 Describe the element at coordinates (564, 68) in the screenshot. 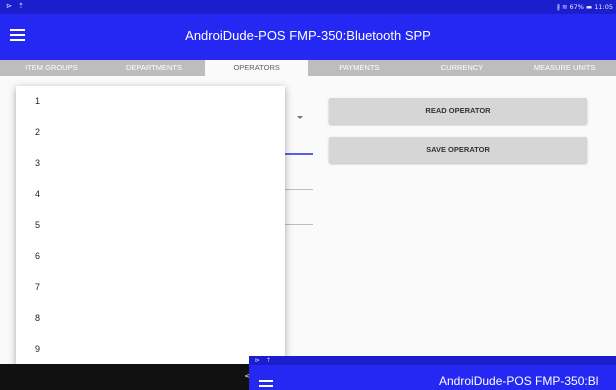

I see `tab-measure-units: MEASURE UNITS` at that location.